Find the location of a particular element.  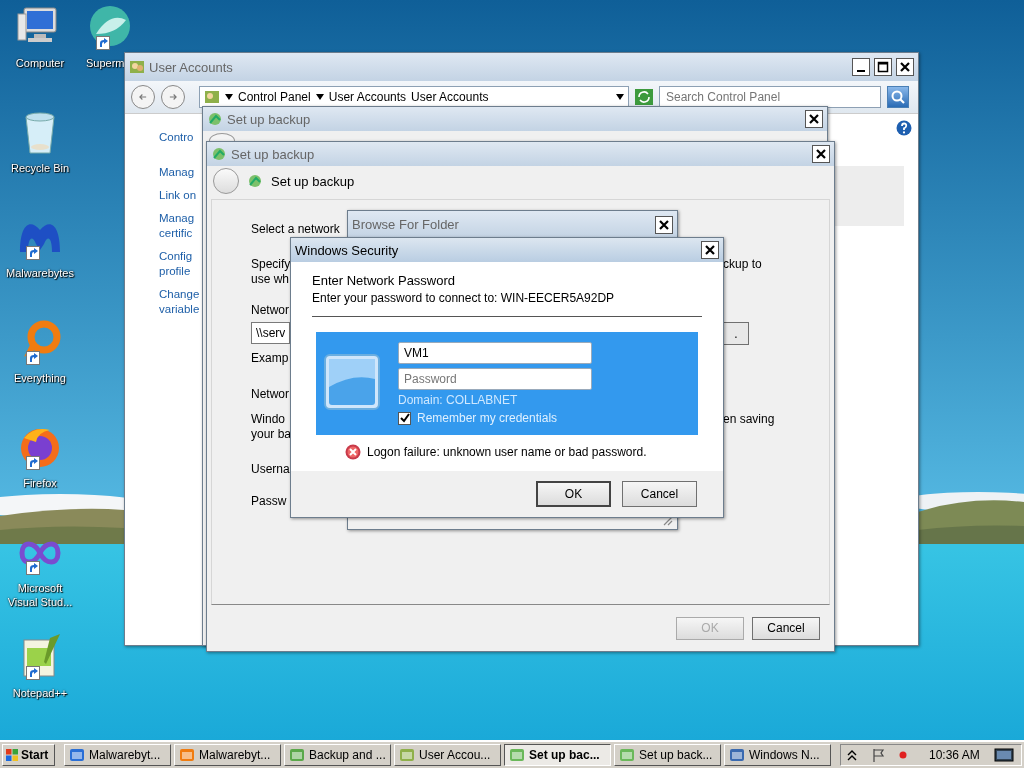

sidebar-link: Manag is located at coordinates (181, 172).